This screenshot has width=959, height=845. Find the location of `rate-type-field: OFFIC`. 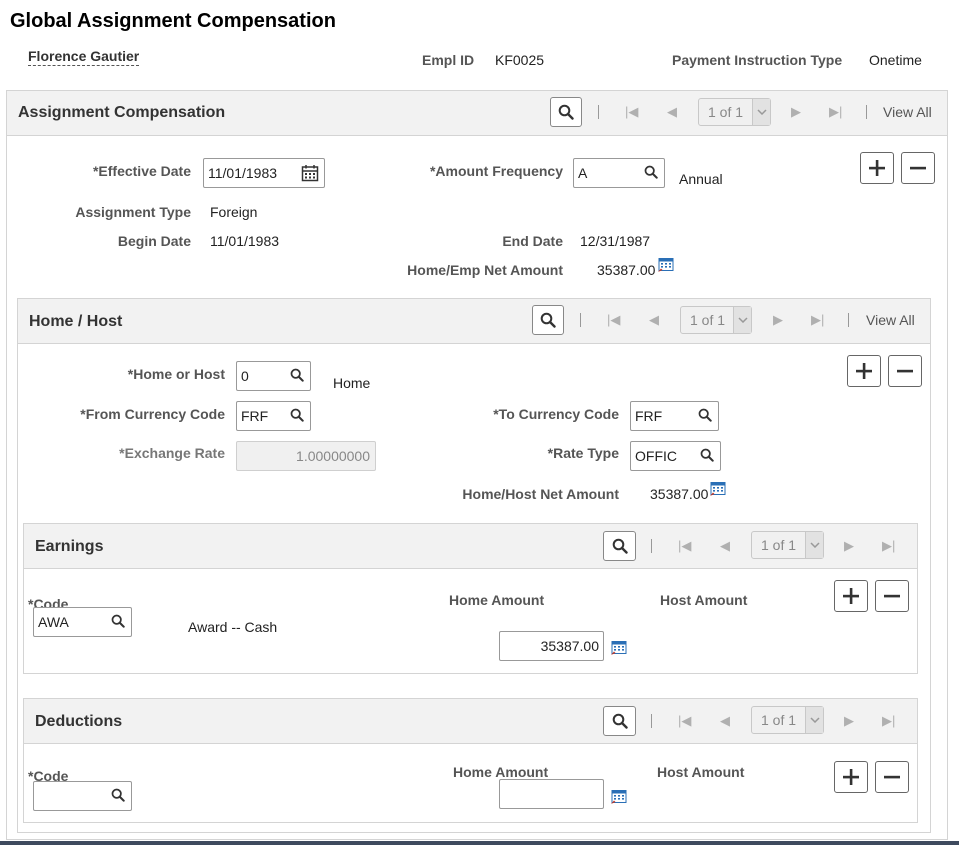

rate-type-field: OFFIC is located at coordinates (675, 456).